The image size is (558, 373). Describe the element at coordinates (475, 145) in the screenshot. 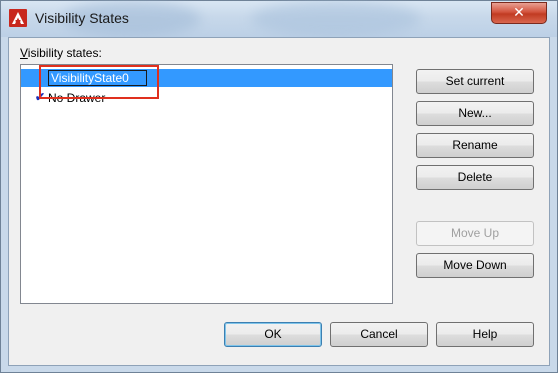

I see `rename-button: Rename` at that location.